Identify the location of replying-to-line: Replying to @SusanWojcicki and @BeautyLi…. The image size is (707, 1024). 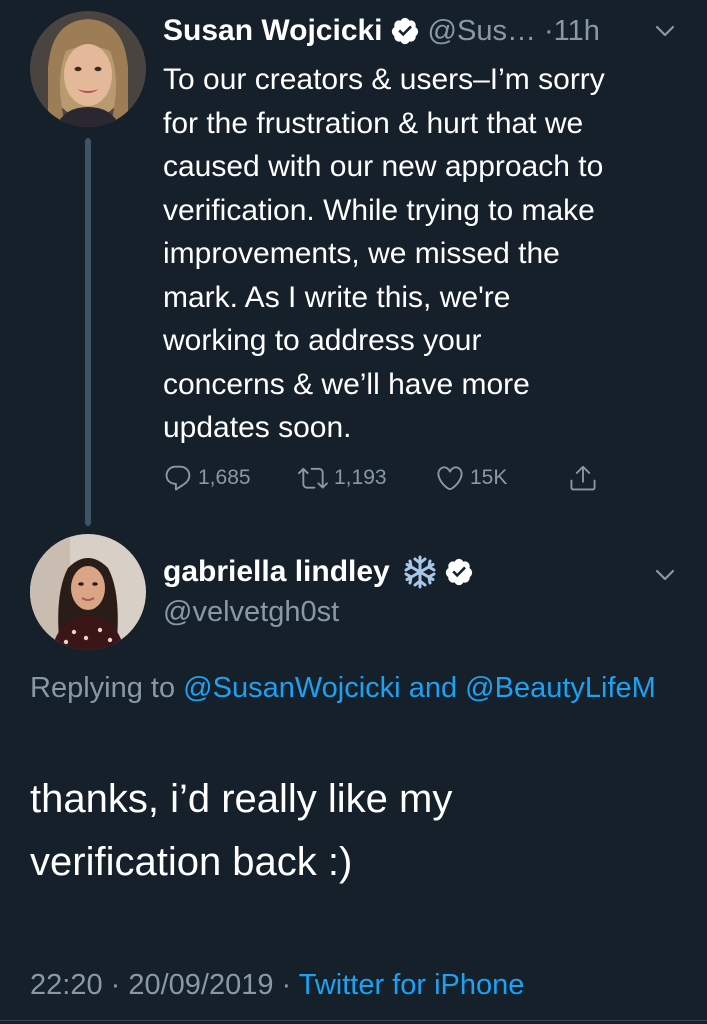
(355, 688).